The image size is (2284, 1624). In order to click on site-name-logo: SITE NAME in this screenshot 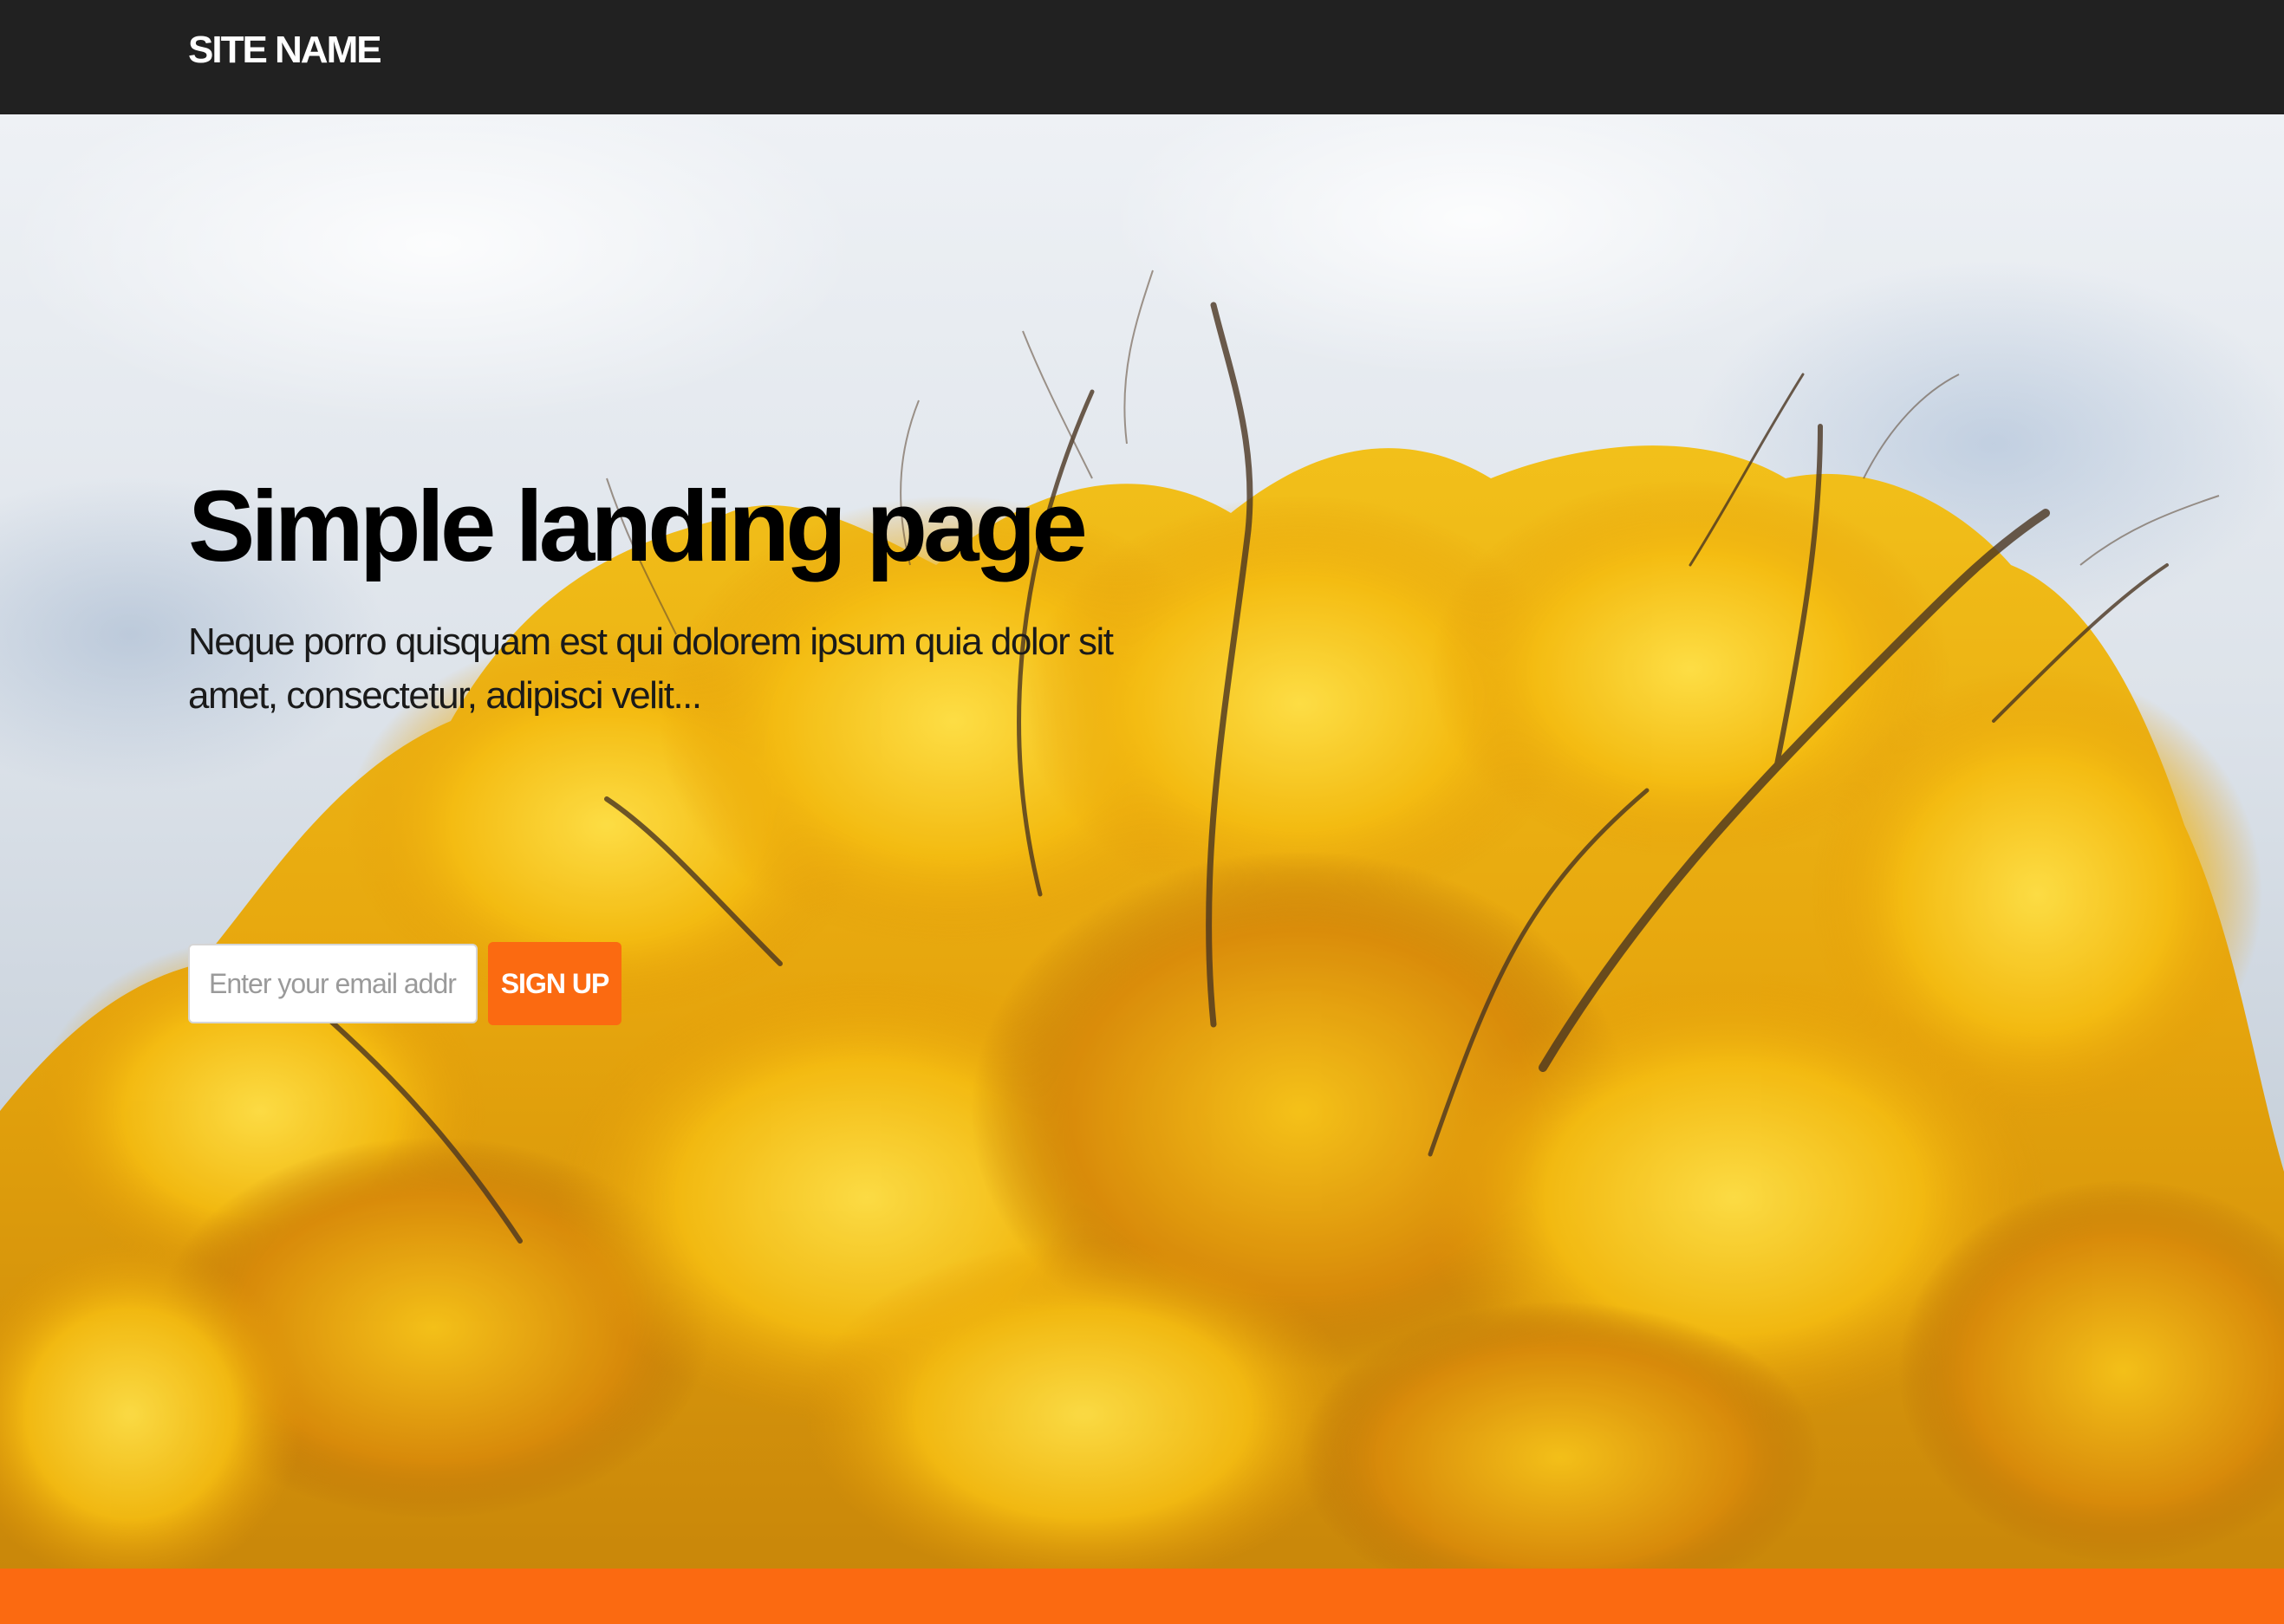, I will do `click(285, 50)`.